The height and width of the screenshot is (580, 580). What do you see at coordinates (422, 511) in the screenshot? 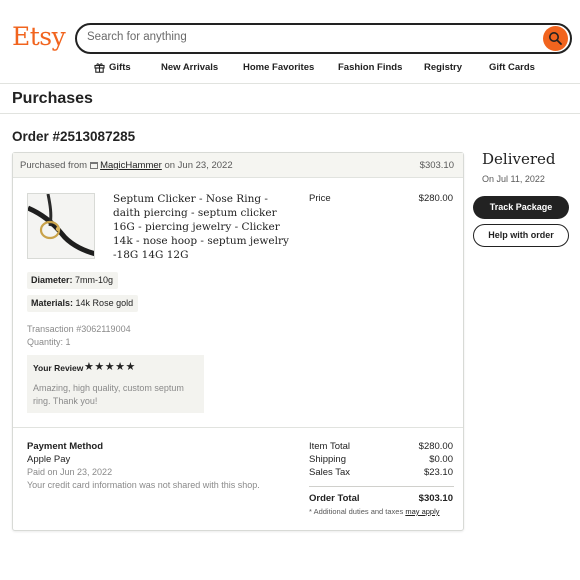
I see `may-apply-link: may apply` at bounding box center [422, 511].